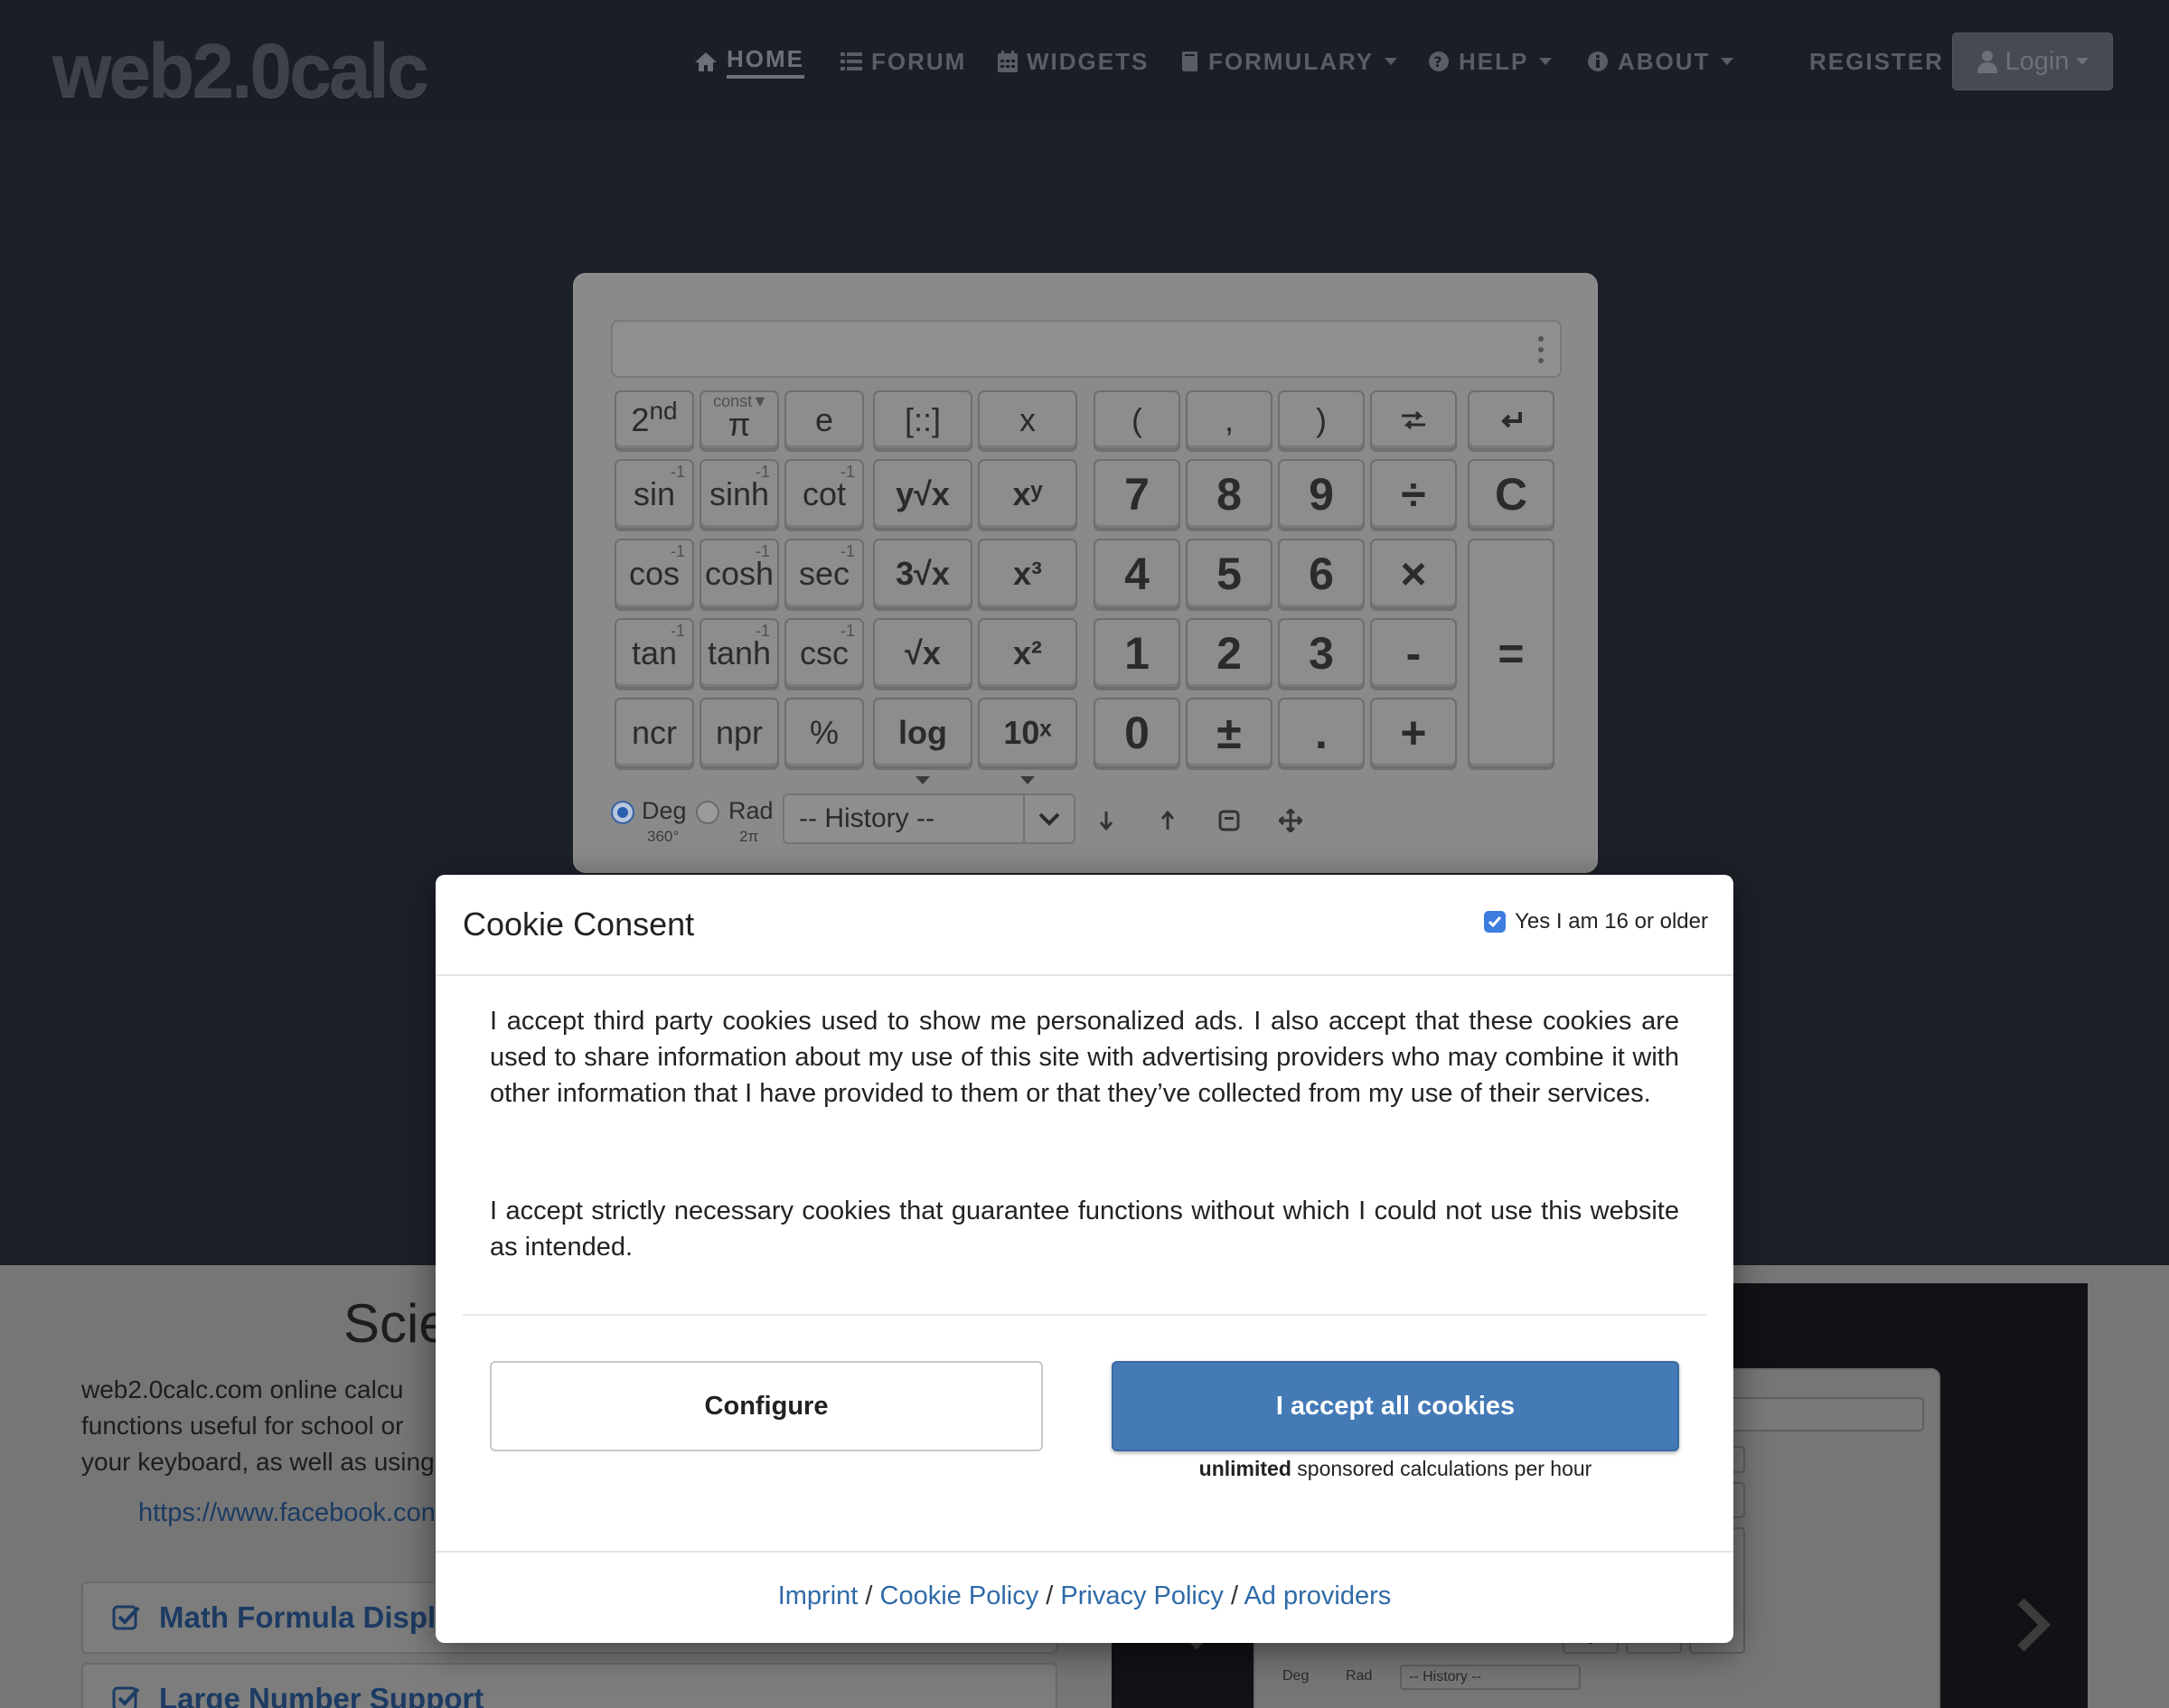  I want to click on accept-all-cookies-button: I accept all cookies, so click(1395, 1406).